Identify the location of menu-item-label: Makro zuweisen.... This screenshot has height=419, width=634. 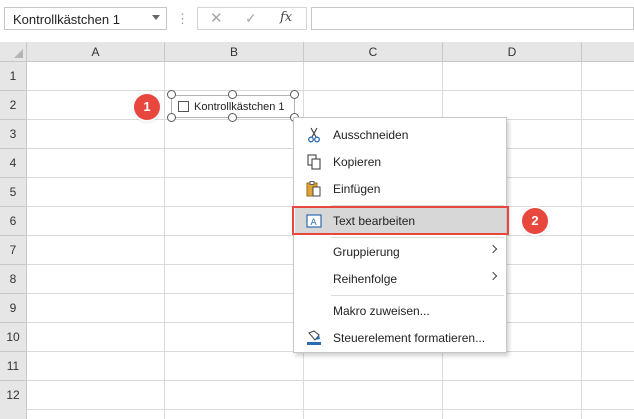
(381, 311).